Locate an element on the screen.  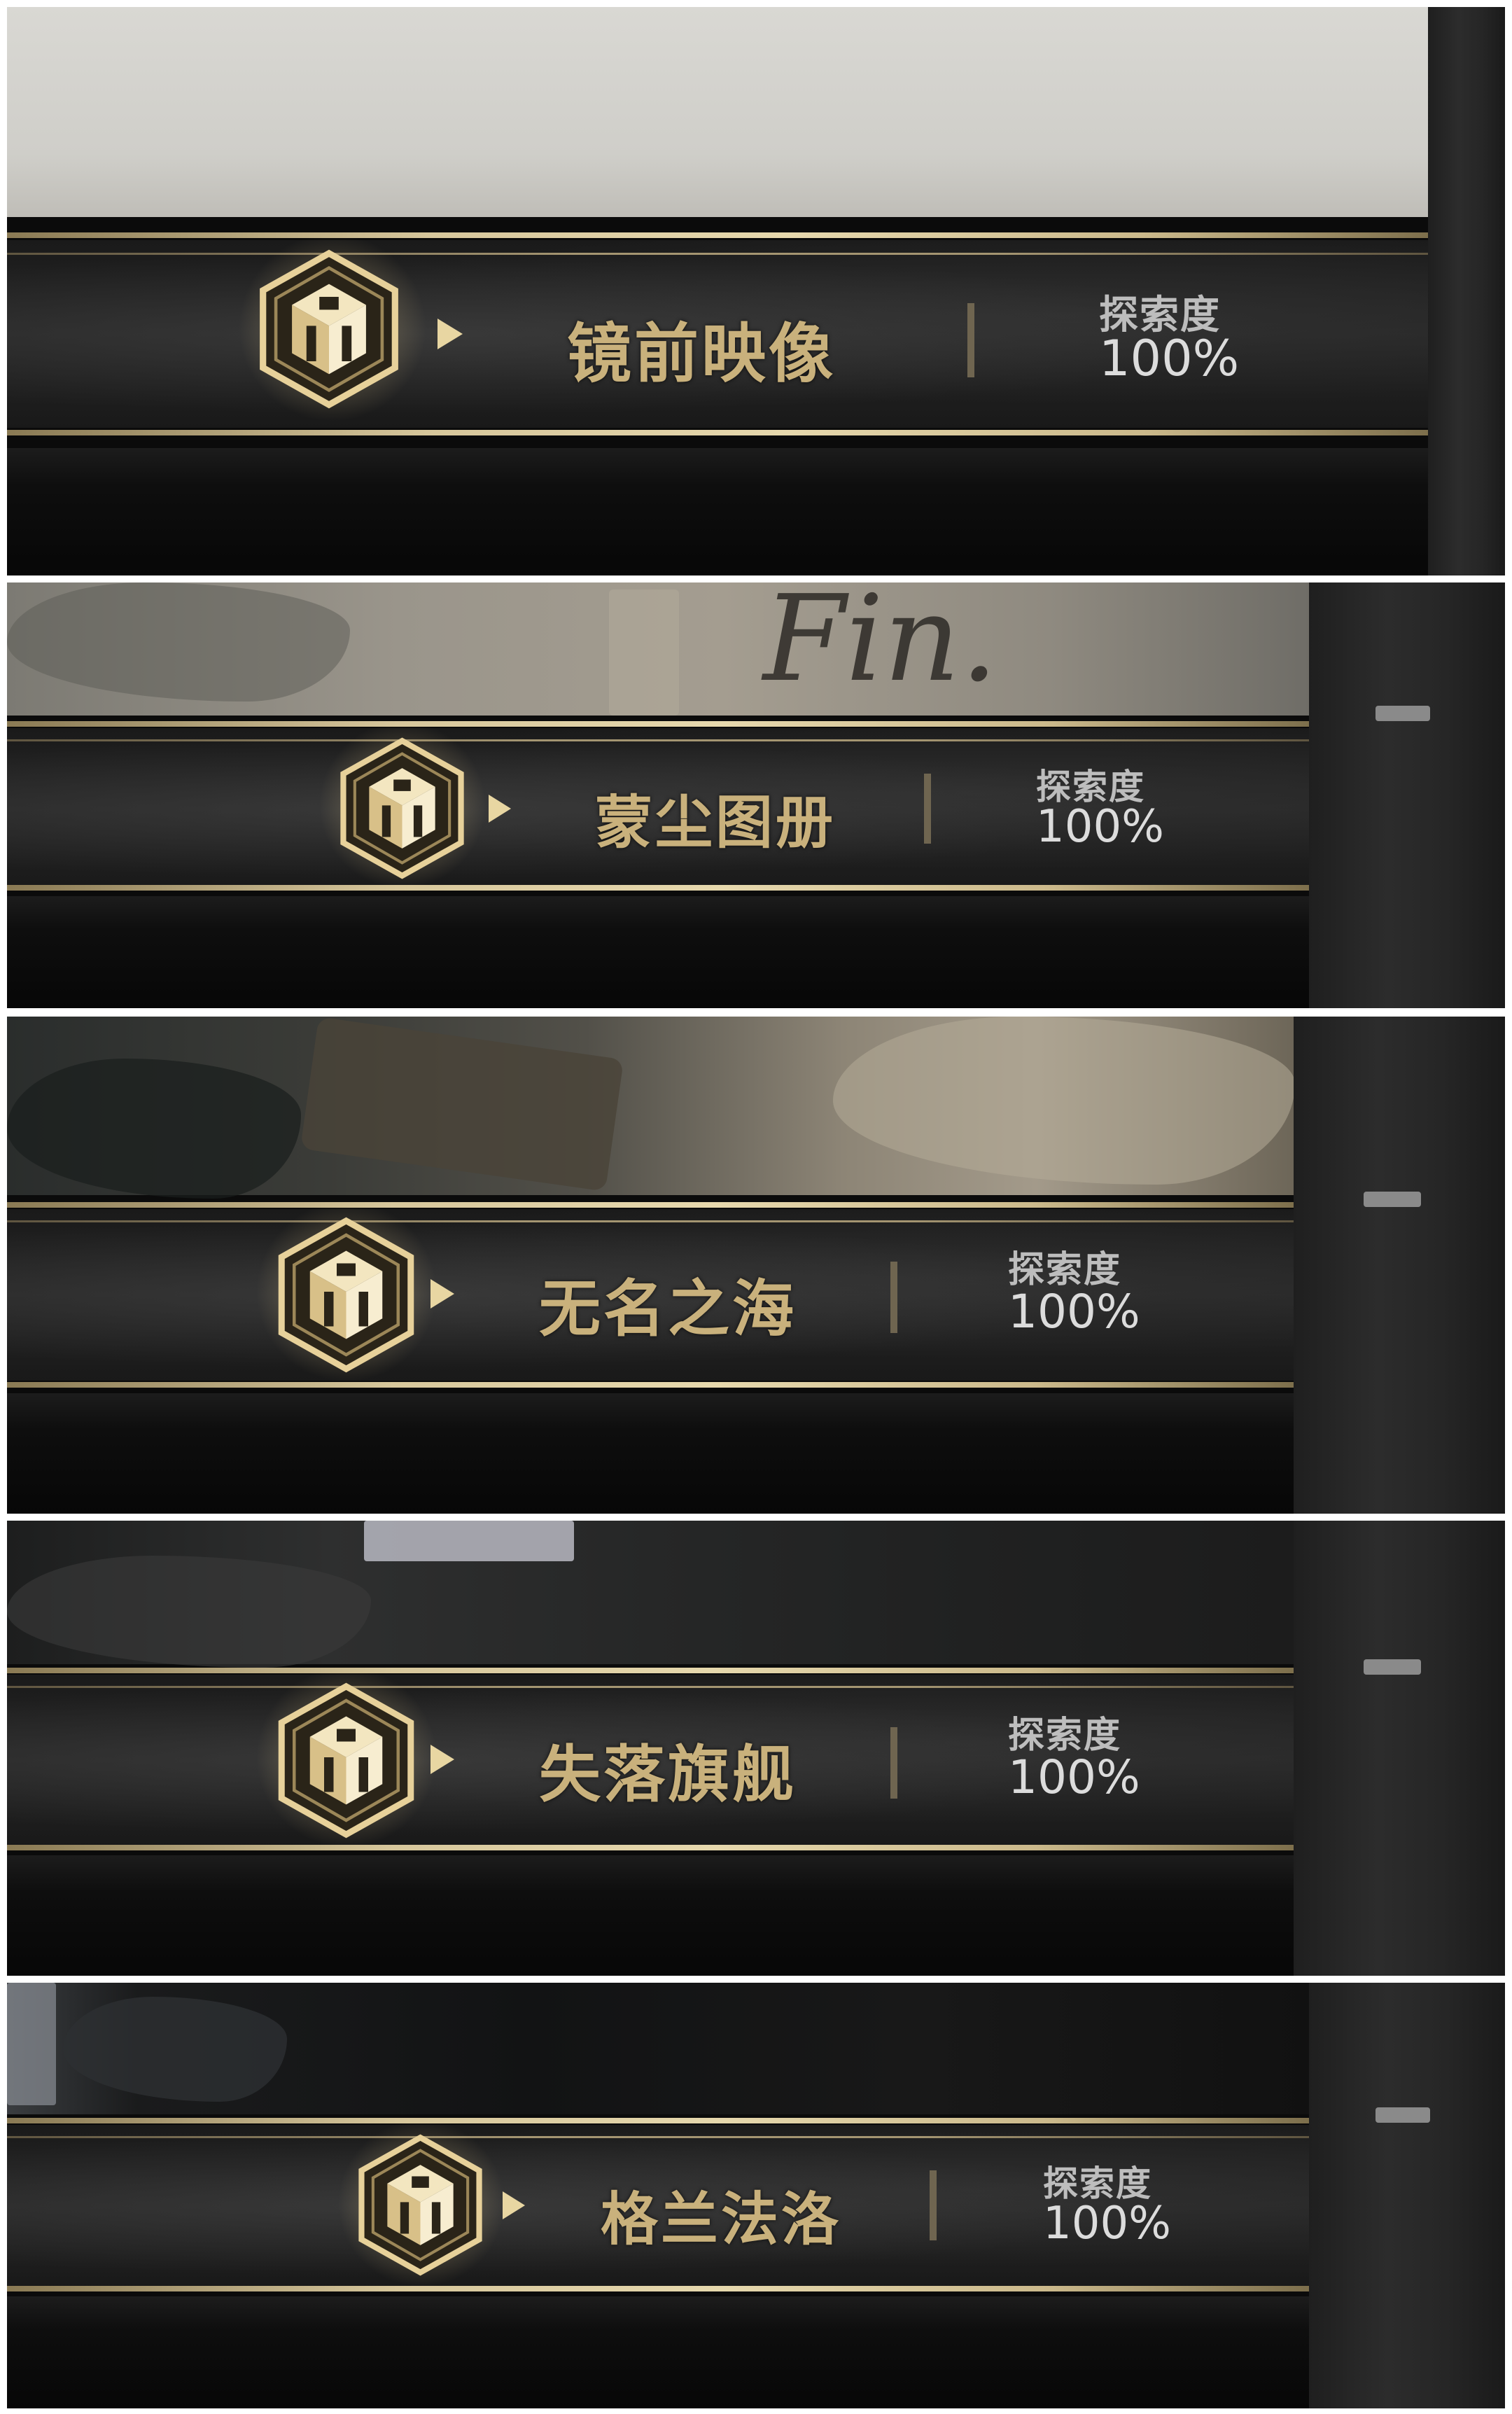
region-banner: 格兰法洛 探索度 100% is located at coordinates (658, 2203).